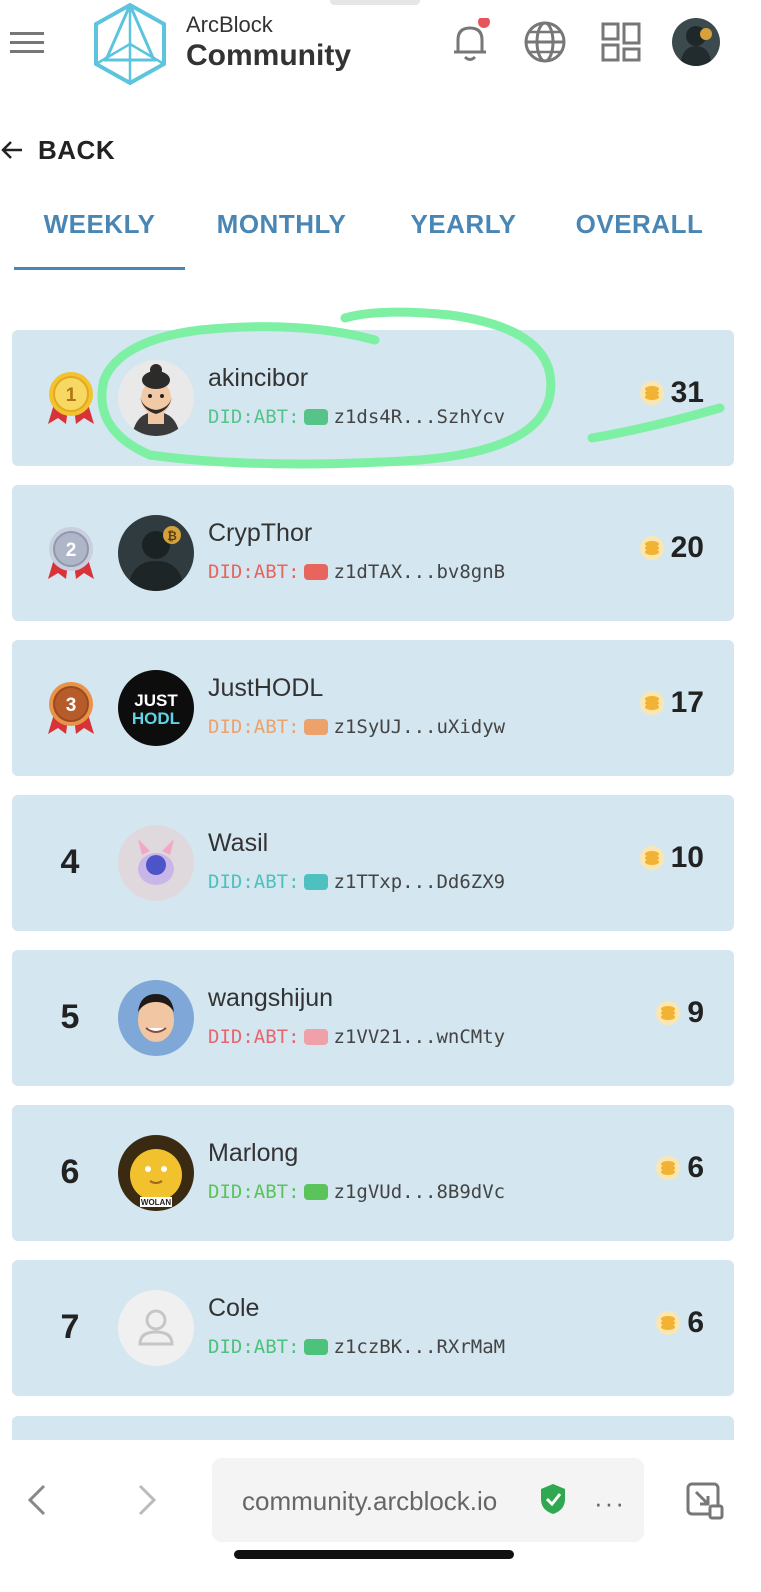  I want to click on leaderboard-row: 7 Cole DID:ABT: z1czBK...RXrMaM 6, so click(373, 1328).